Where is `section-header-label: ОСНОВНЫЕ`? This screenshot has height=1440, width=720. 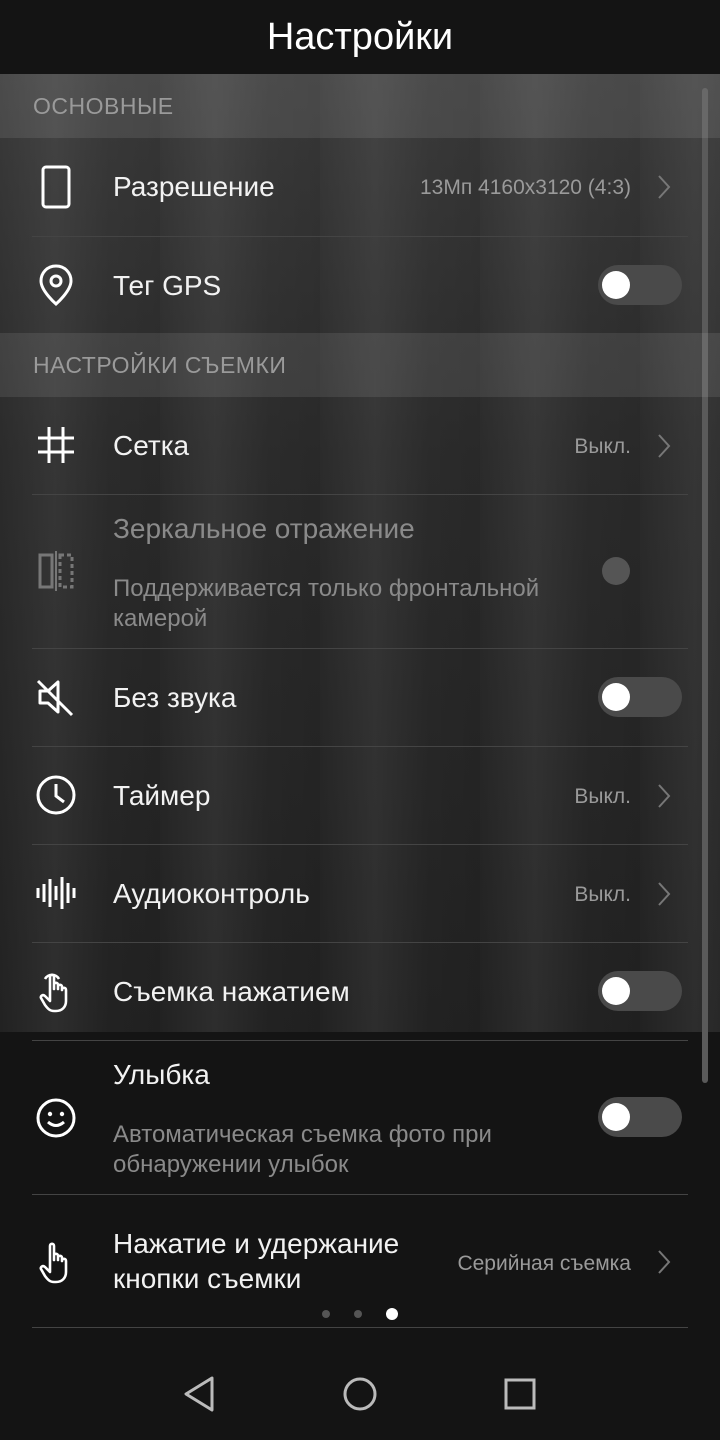 section-header-label: ОСНОВНЫЕ is located at coordinates (103, 105).